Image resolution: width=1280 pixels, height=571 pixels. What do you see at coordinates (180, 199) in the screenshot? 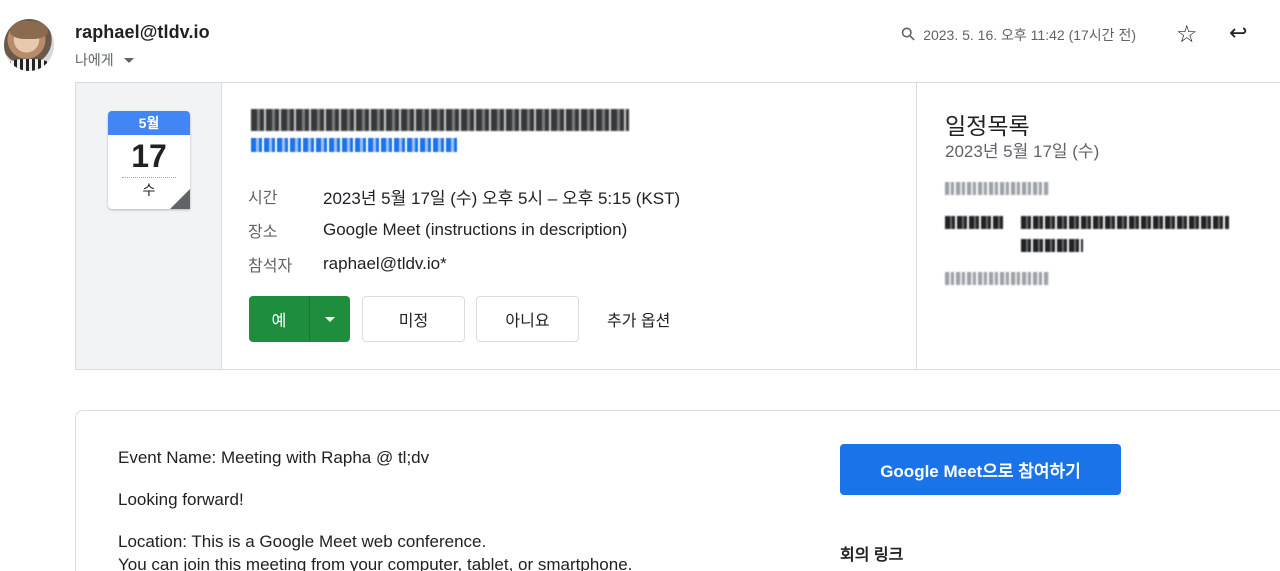
I see `calendar-fold` at bounding box center [180, 199].